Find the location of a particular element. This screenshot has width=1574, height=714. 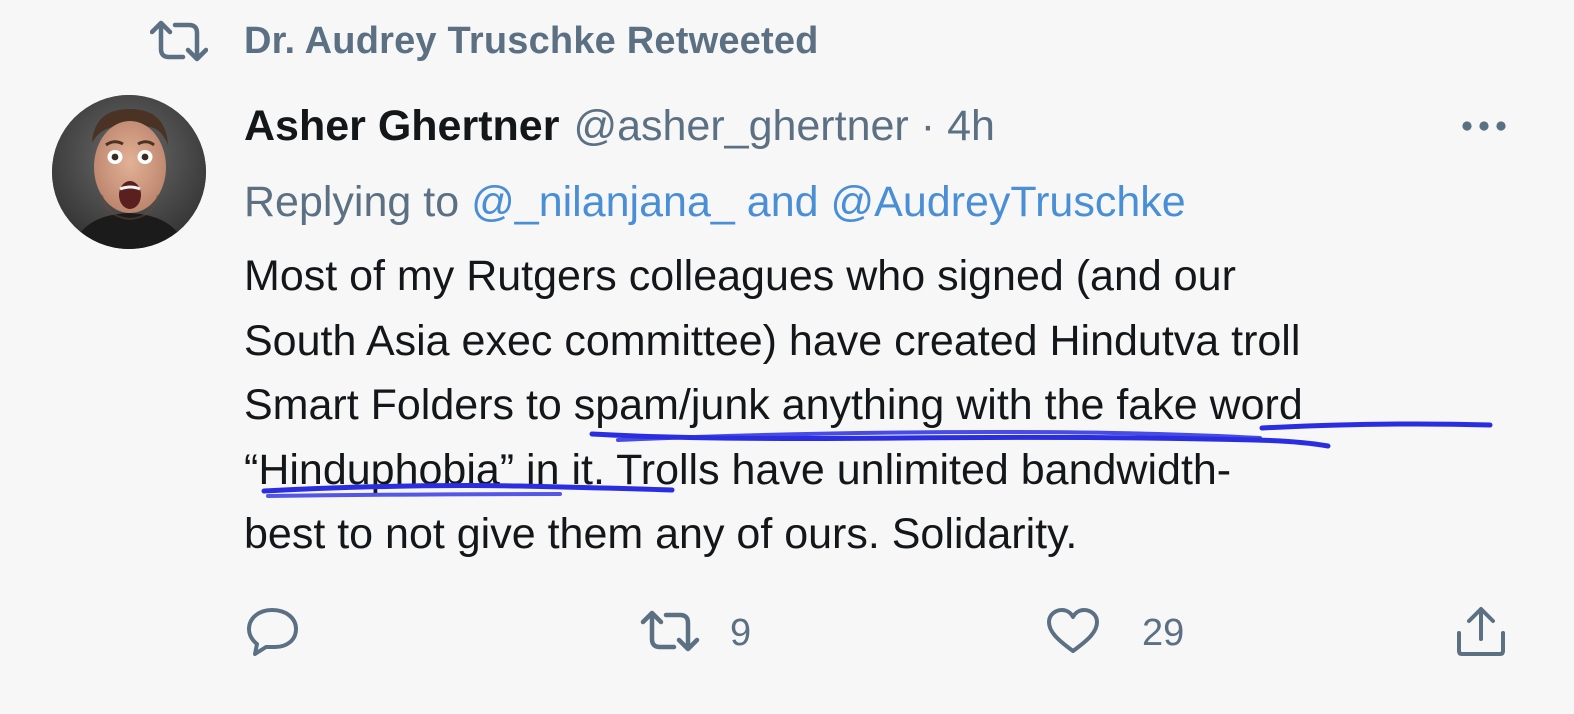

retweeted-by-label: Dr. Audrey Truschke Retweeted is located at coordinates (531, 41).